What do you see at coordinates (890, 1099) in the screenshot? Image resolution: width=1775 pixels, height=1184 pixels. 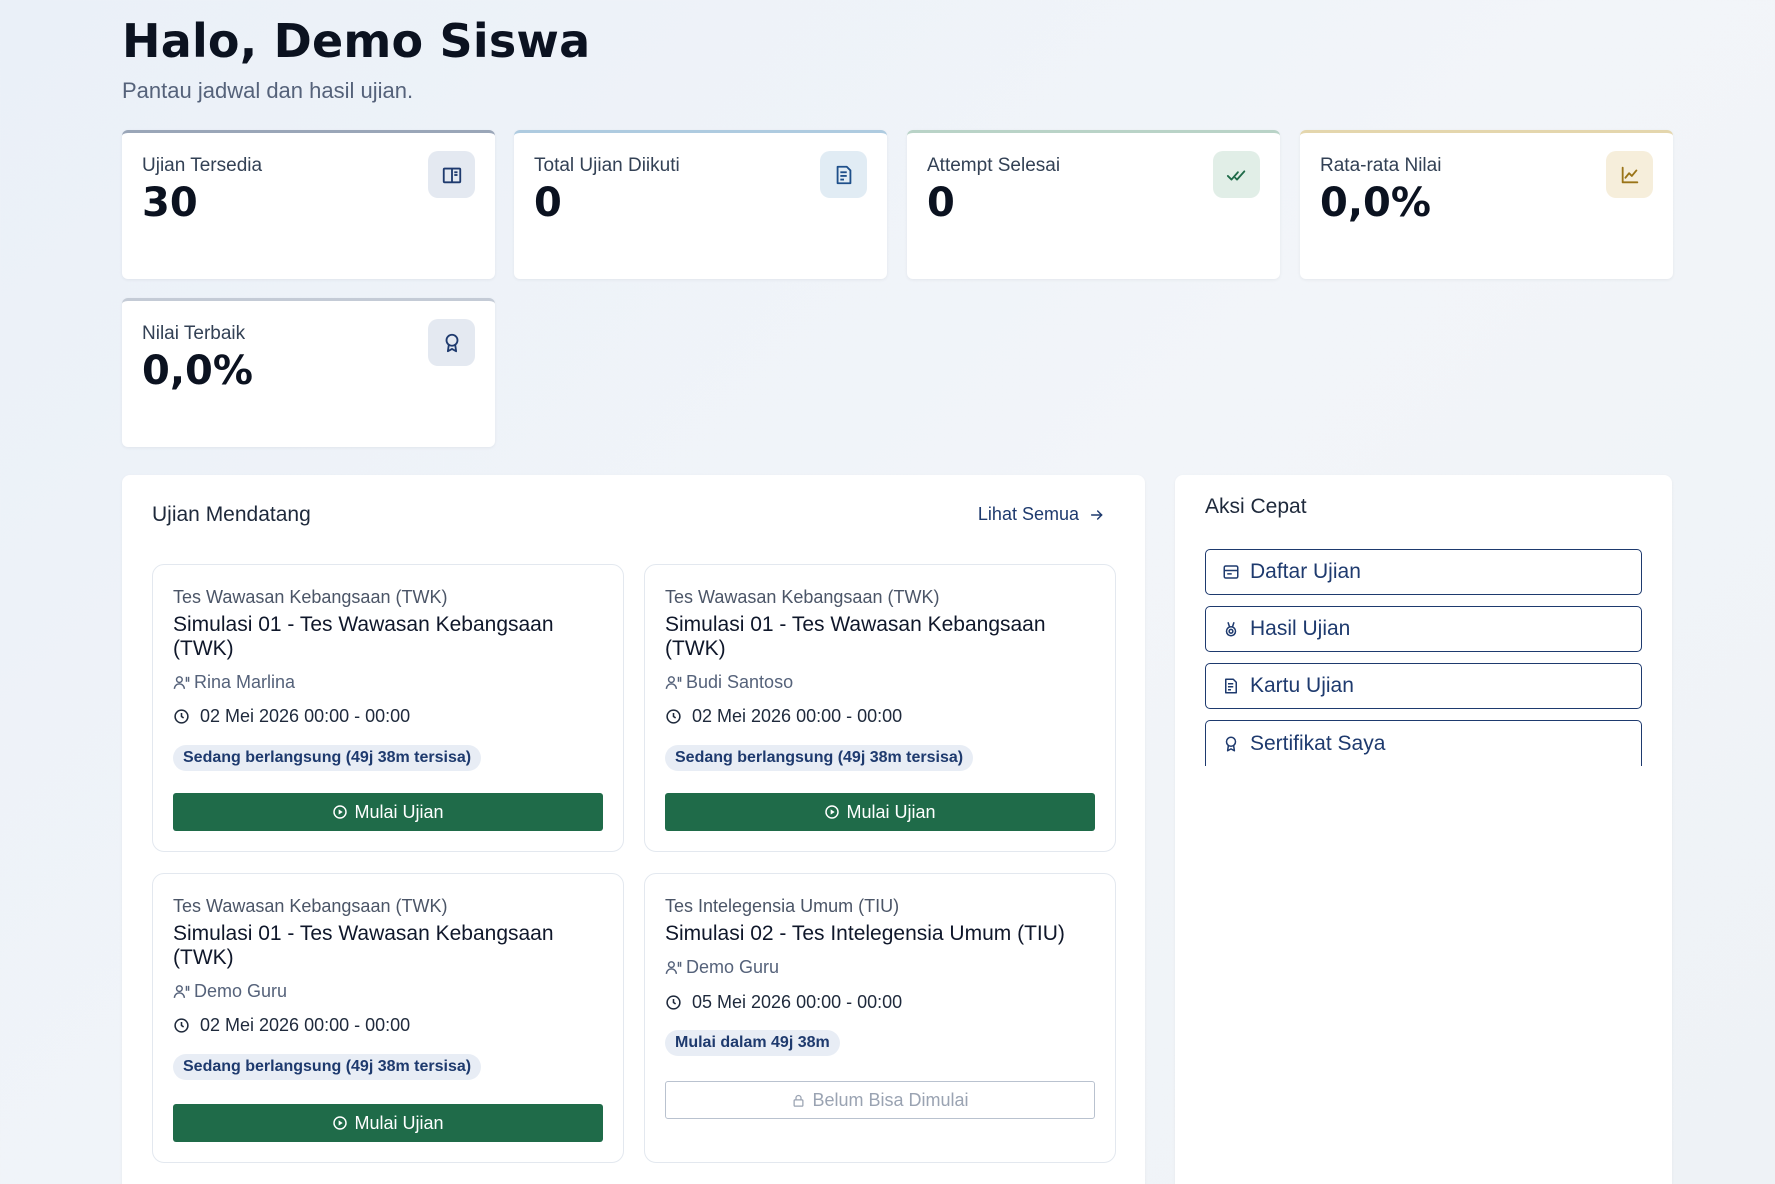 I see `locked-exam-label: Belum Bisa Dimulai` at bounding box center [890, 1099].